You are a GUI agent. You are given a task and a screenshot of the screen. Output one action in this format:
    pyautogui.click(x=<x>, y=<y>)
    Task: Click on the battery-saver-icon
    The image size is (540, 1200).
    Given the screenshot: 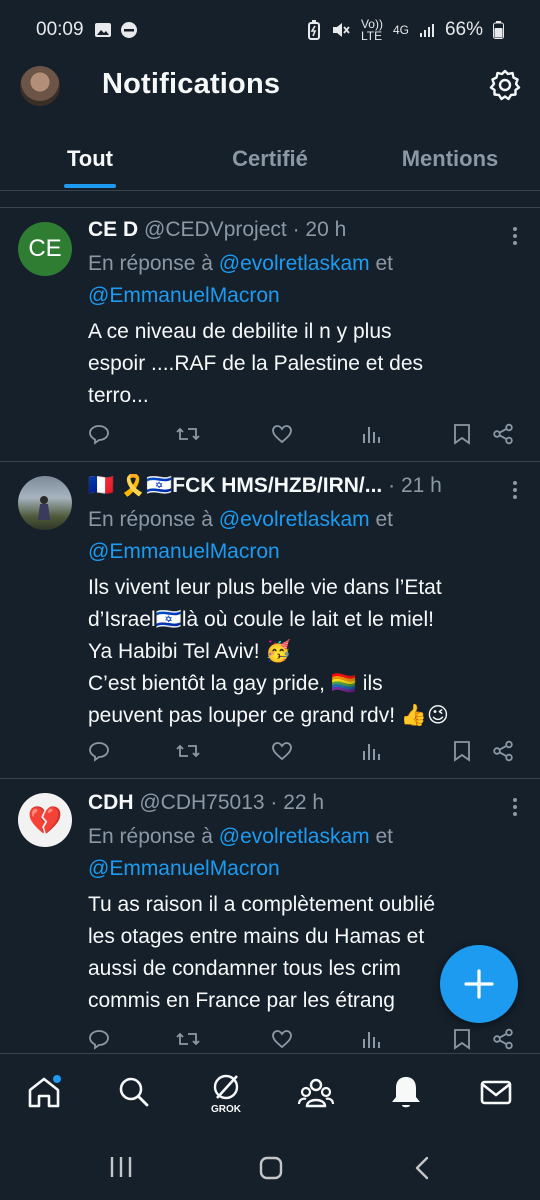 What is the action you would take?
    pyautogui.click(x=313, y=30)
    